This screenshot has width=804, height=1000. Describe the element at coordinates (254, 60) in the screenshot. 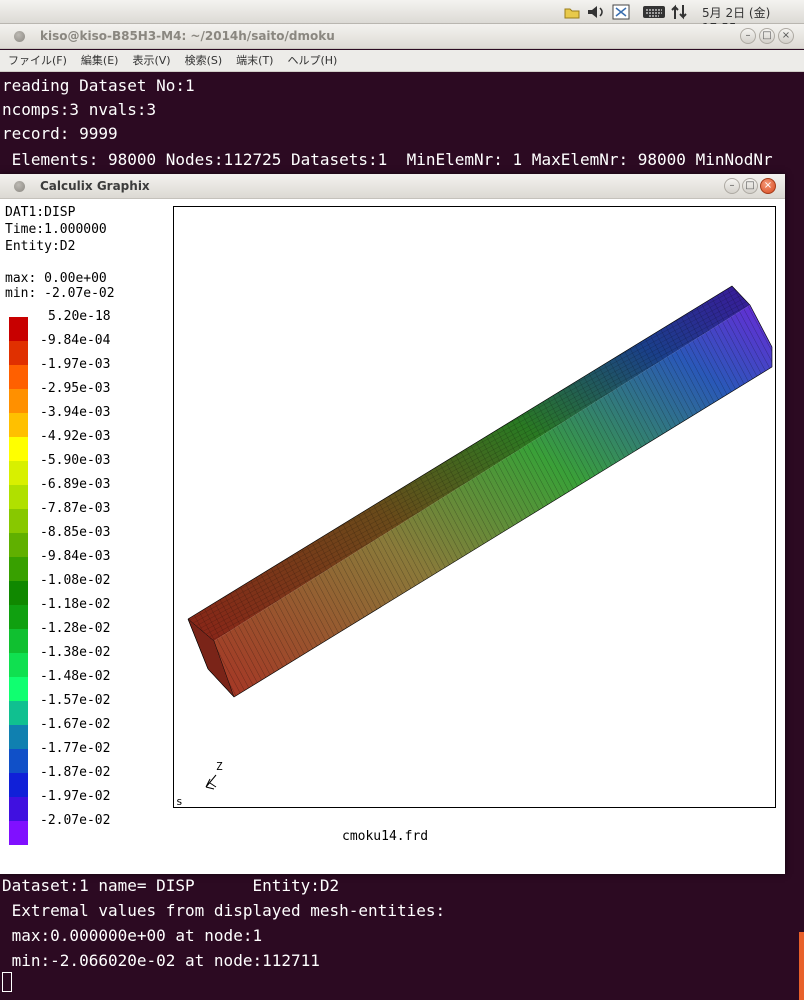

I see `menu-terminal: 端末(T)` at that location.